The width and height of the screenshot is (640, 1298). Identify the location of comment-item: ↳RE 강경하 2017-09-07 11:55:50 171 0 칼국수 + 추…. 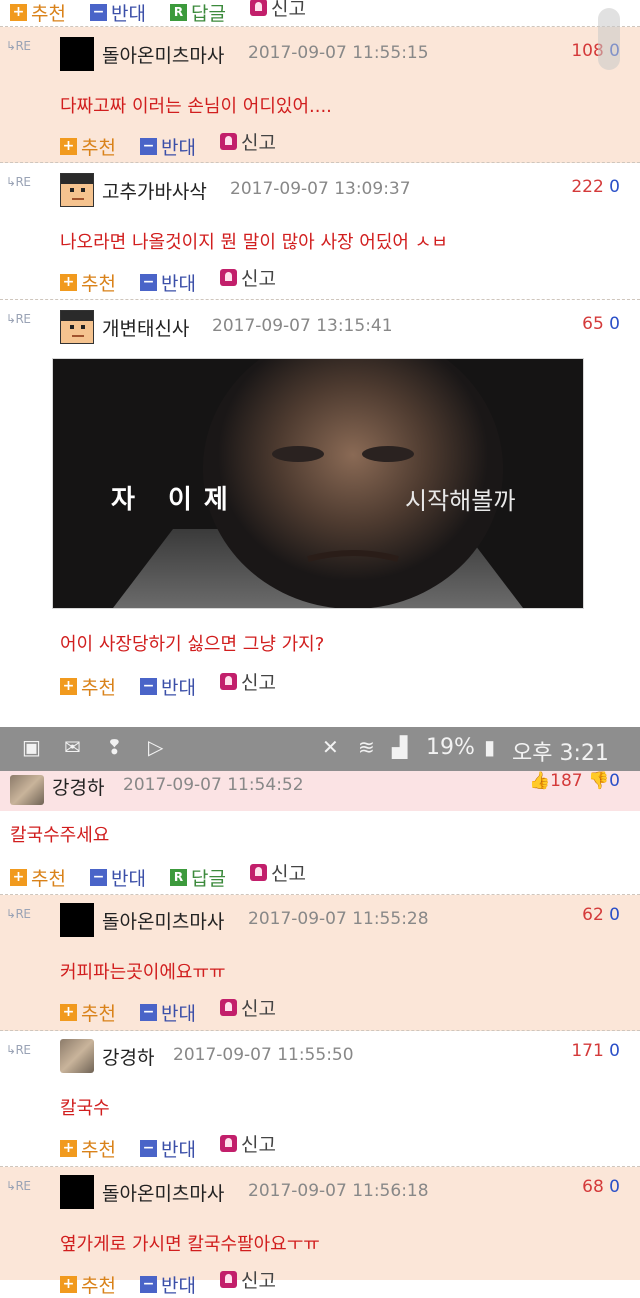
(320, 1099).